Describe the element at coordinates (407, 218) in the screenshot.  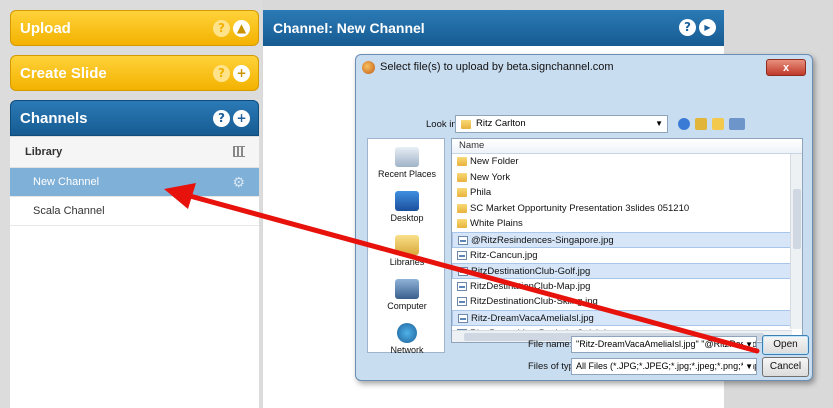
I see `place-label: Desktop` at that location.